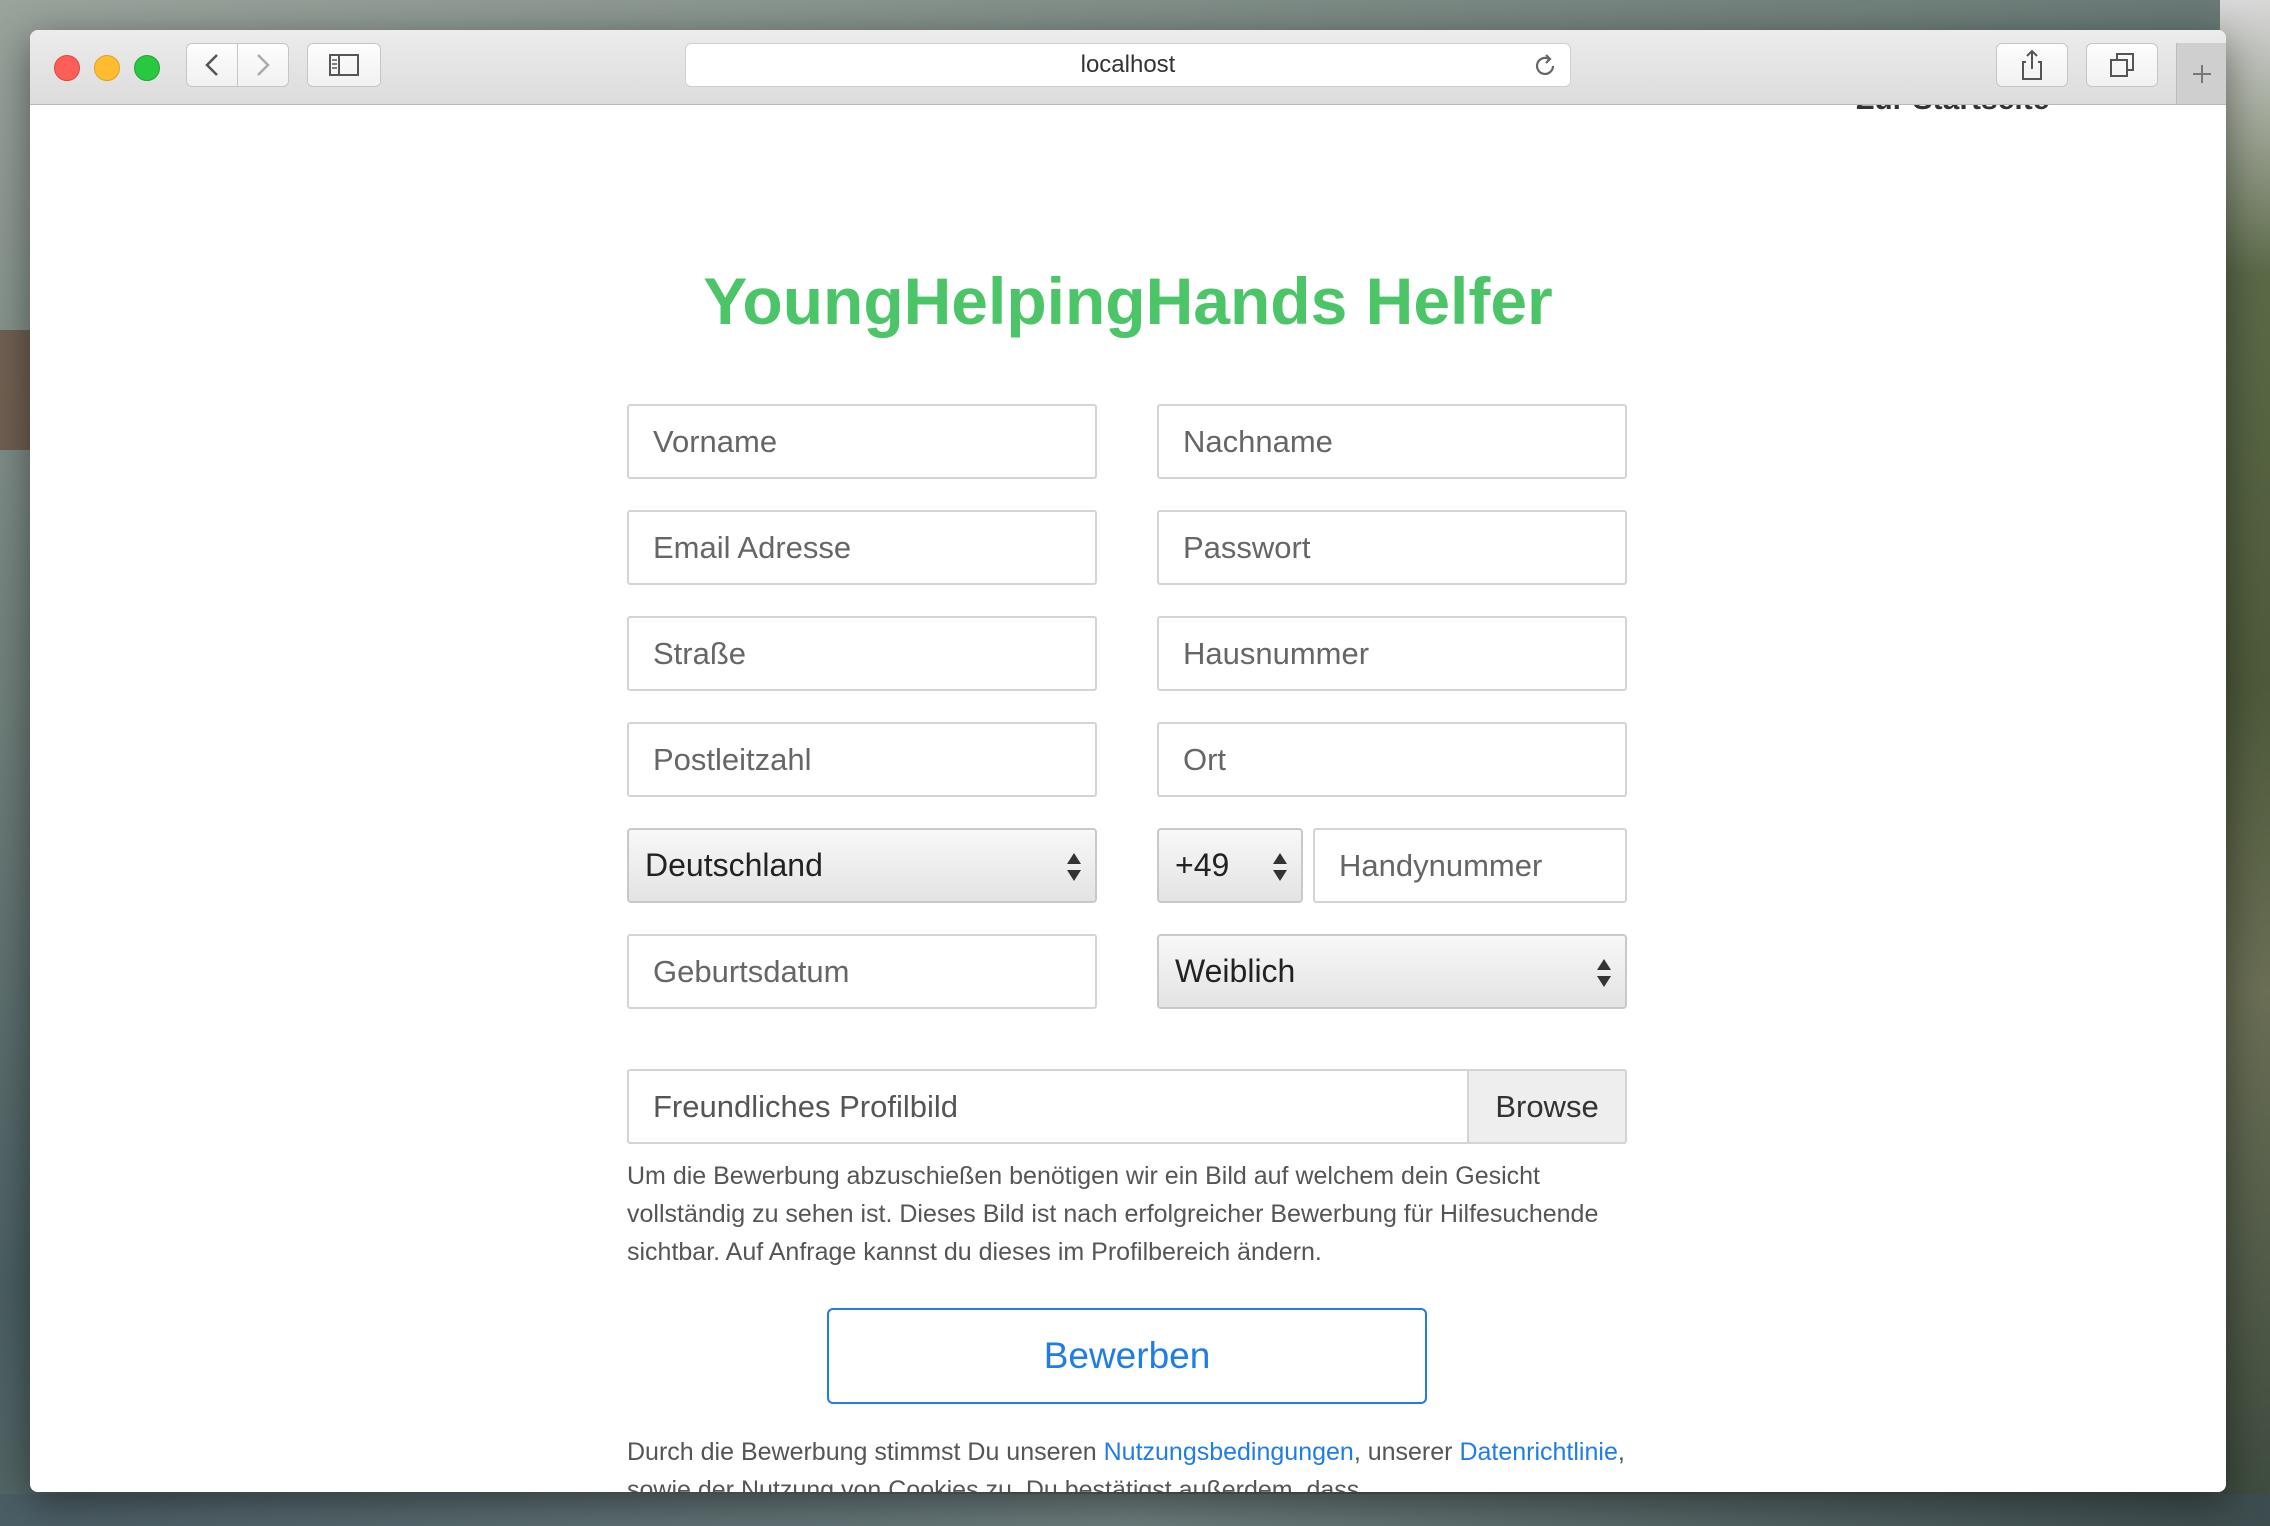  Describe the element at coordinates (862, 759) in the screenshot. I see `postal-code-field` at that location.